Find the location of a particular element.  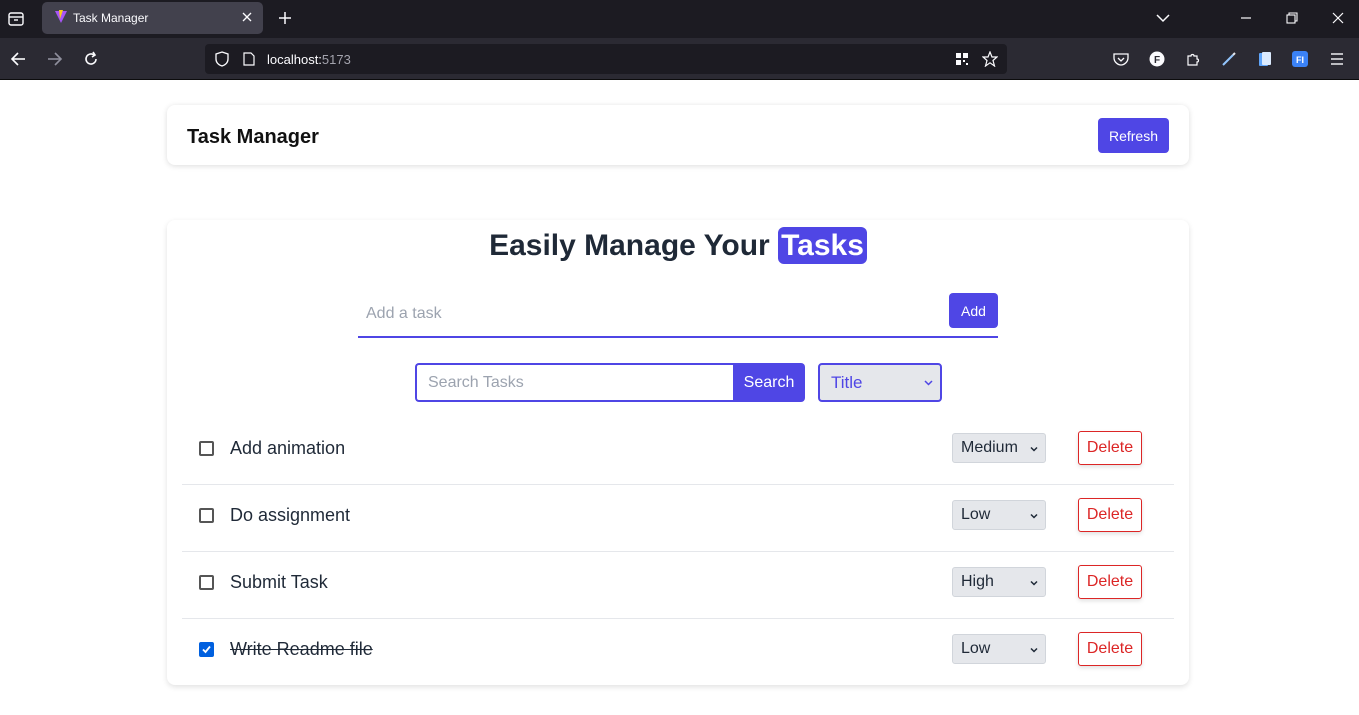

list-all-tabs-icon is located at coordinates (1163, 18).